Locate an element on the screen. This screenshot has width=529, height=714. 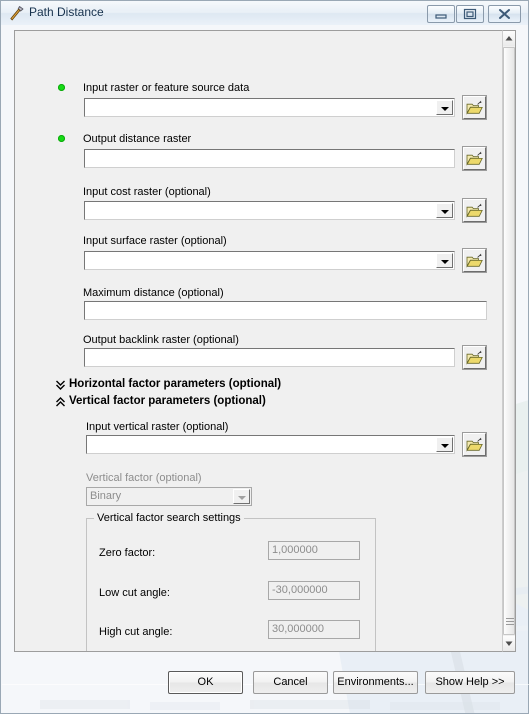
dropdown-arrow-cost-raster-icon is located at coordinates (444, 210).